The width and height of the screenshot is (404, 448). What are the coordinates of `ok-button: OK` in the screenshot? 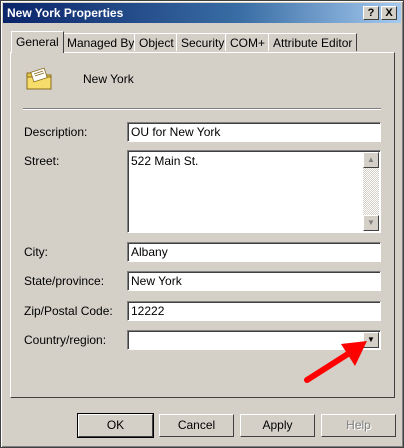 It's located at (115, 425).